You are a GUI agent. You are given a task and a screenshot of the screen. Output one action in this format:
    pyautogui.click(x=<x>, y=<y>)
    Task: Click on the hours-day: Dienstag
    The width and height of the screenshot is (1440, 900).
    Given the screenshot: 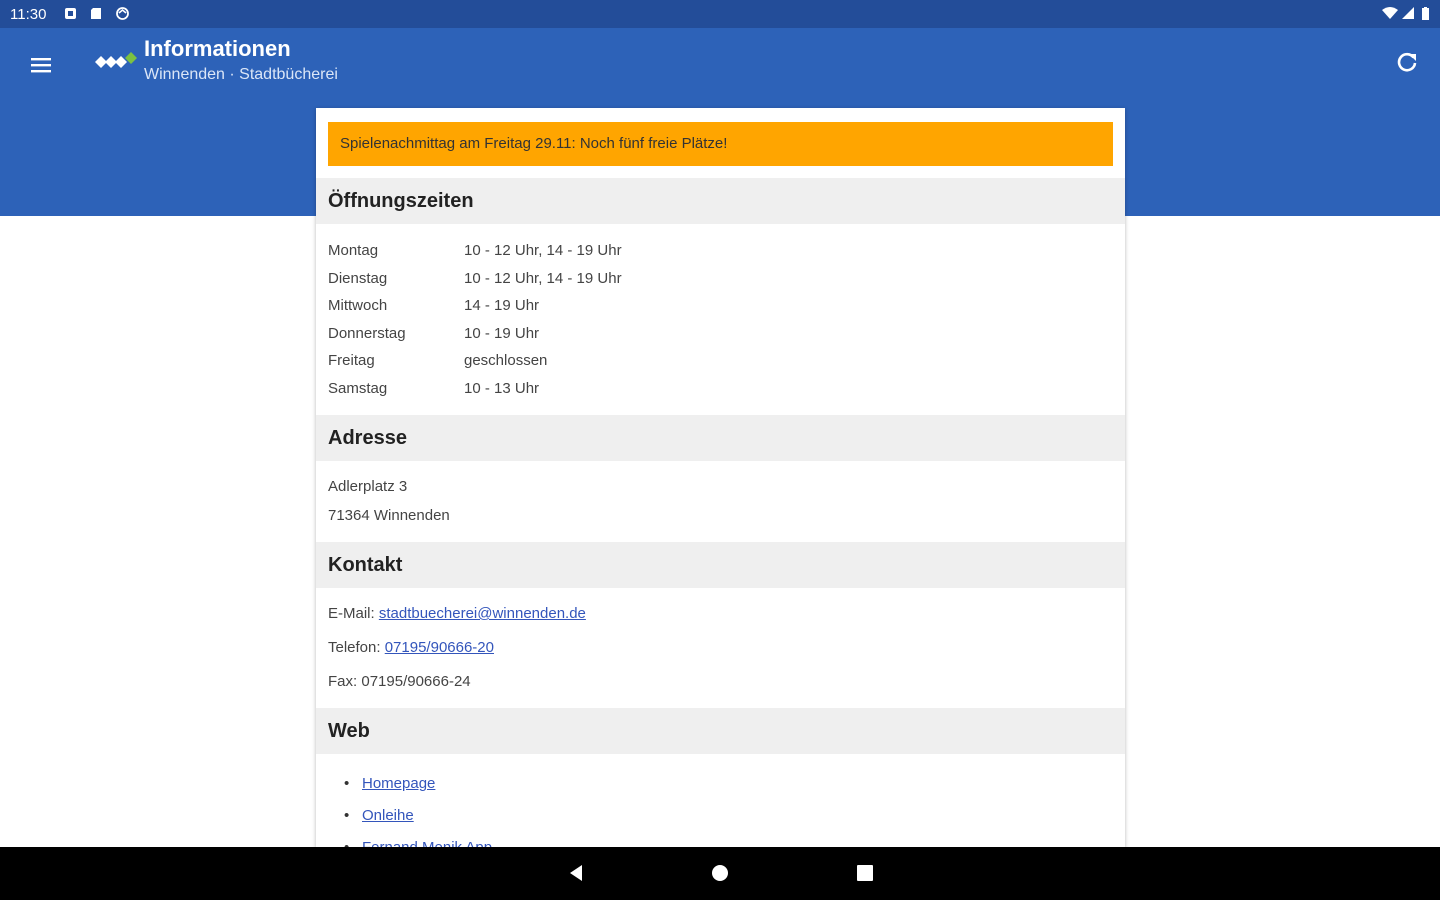 What is the action you would take?
    pyautogui.click(x=358, y=278)
    